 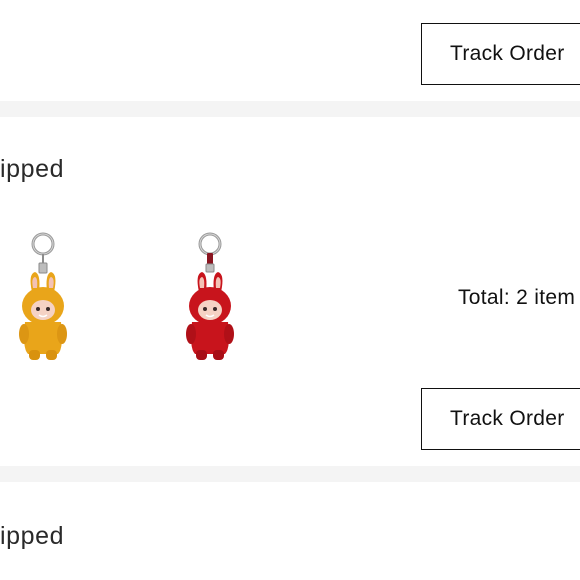 I want to click on red-bunny-keychain-image, so click(x=210, y=296).